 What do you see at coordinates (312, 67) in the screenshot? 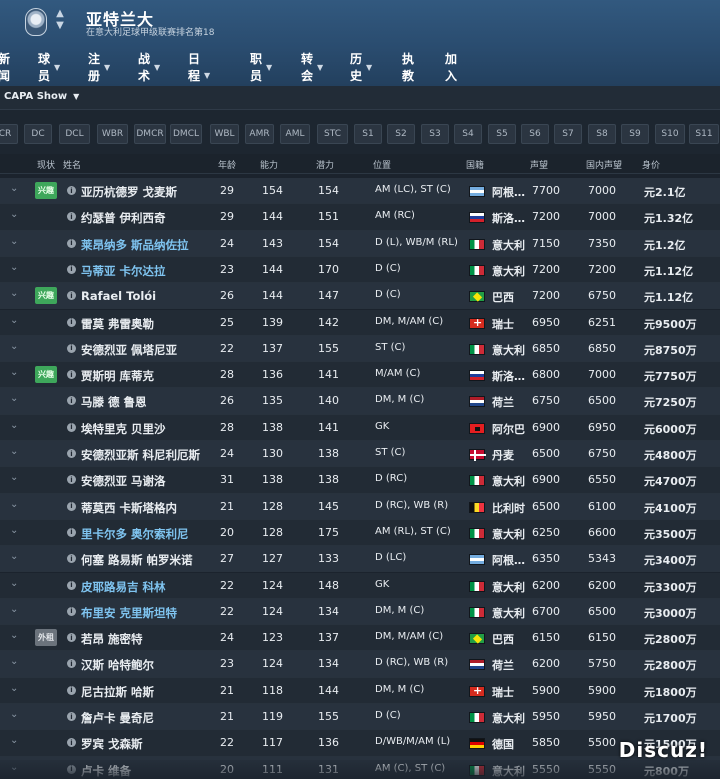
I see `nav-item-6: 转会 ▼` at bounding box center [312, 67].